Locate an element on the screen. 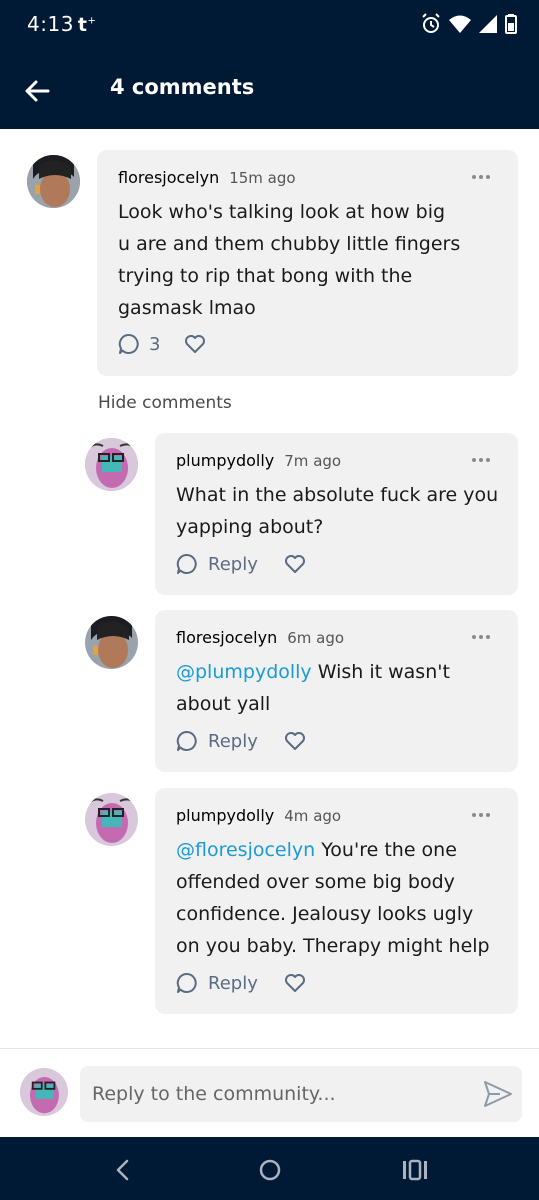  status-time-text: 4:13 is located at coordinates (50, 24).